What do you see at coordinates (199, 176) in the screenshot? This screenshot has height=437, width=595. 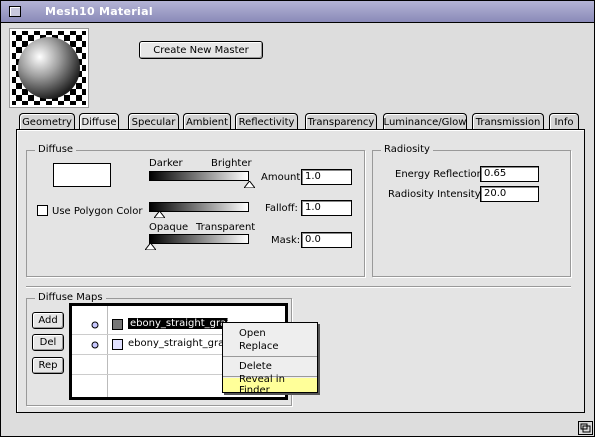 I see `amount-slider` at bounding box center [199, 176].